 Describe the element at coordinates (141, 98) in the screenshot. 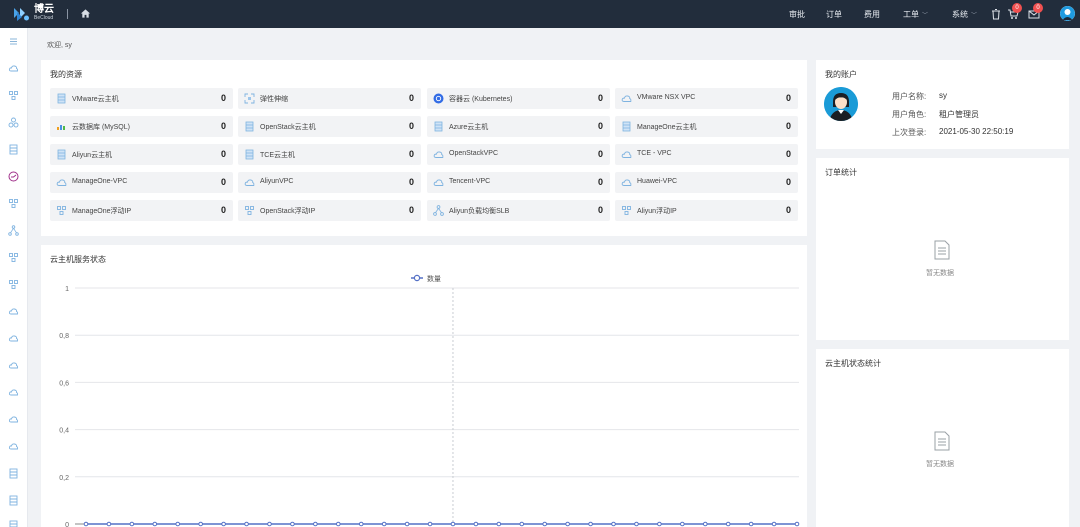

I see `resource-item: VMware云主机 0` at that location.